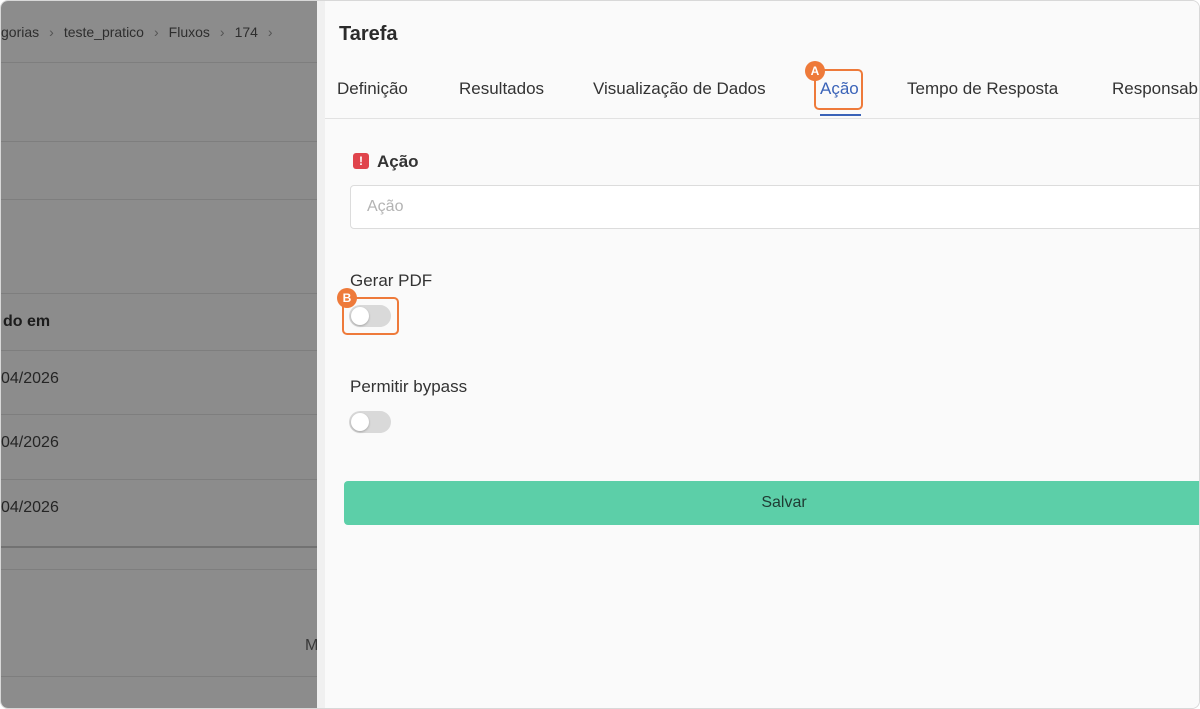  I want to click on tab-visualizacao-de-dados: Visualização de Dados, so click(679, 89).